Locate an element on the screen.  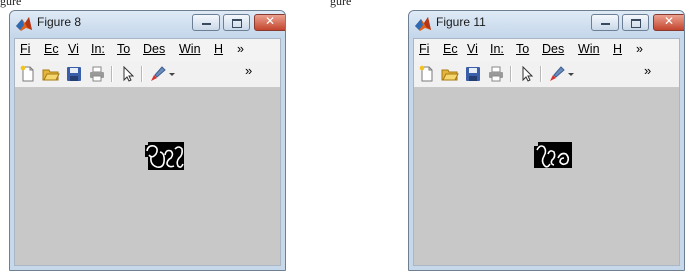
binary-image-figure8 is located at coordinates (164, 156).